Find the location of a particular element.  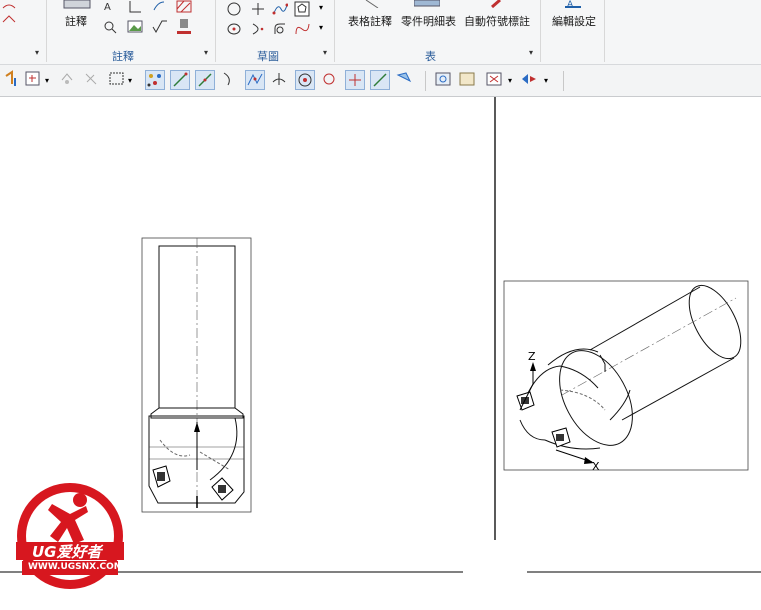

type-filter-icon is located at coordinates (13, 80).